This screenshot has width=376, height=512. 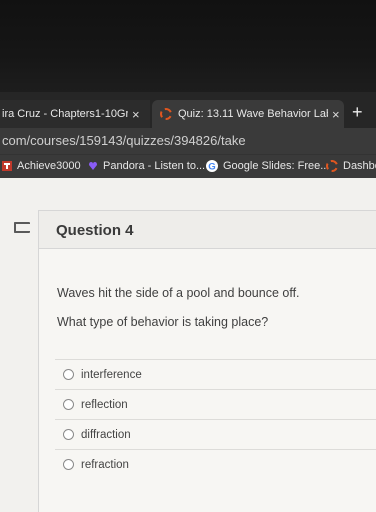 What do you see at coordinates (95, 230) in the screenshot?
I see `question-title: Question 4` at bounding box center [95, 230].